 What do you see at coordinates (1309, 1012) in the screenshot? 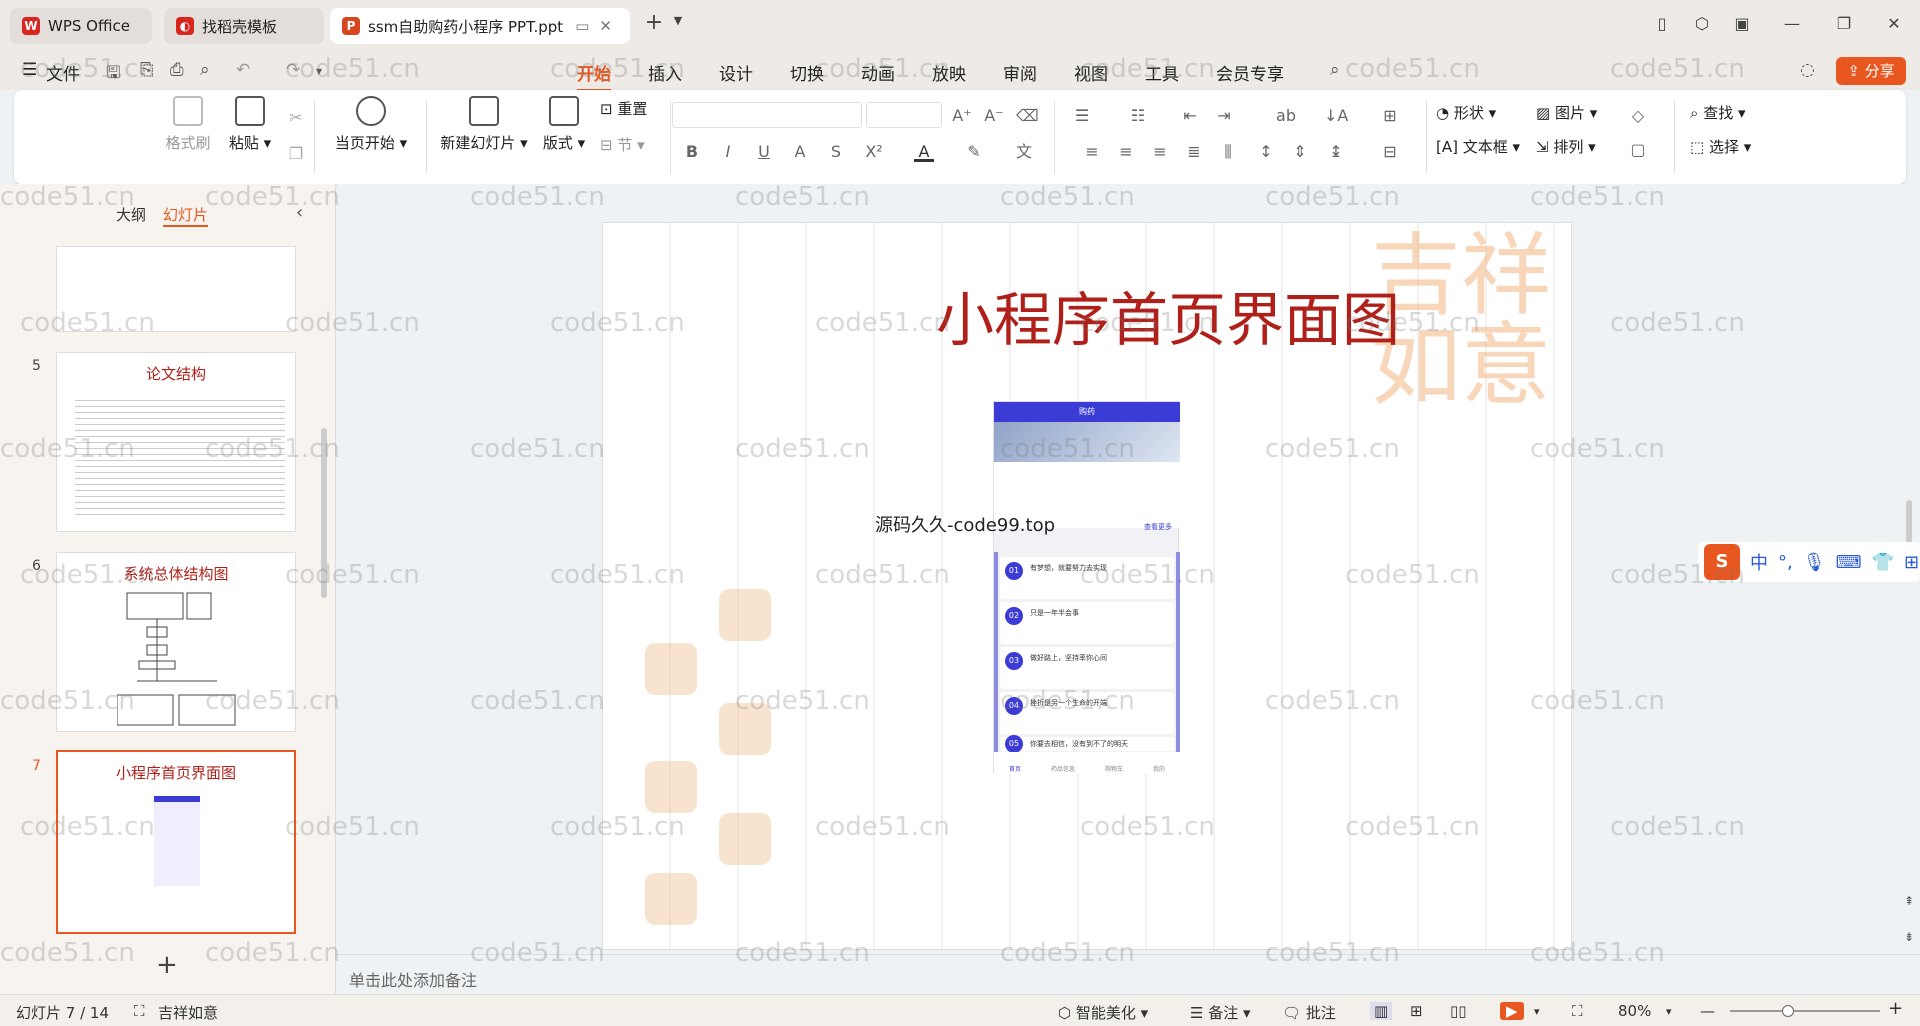
I see `comments-button: 🗨 批注` at bounding box center [1309, 1012].